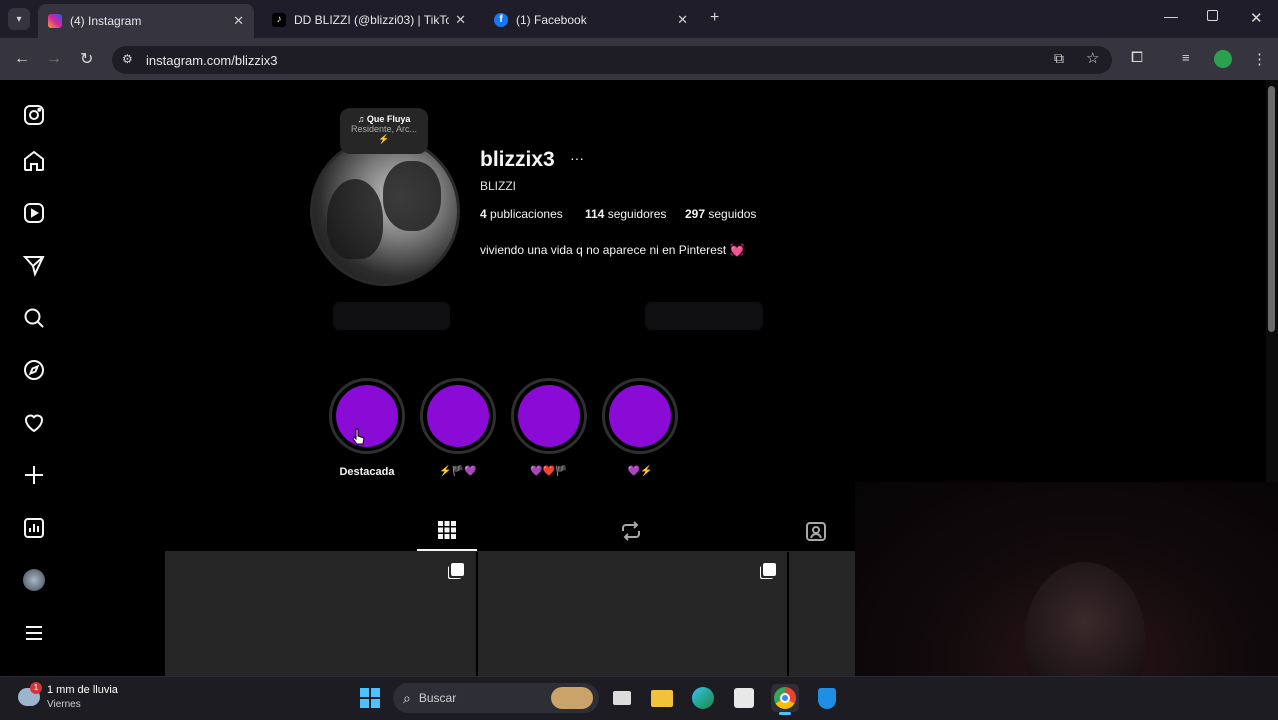 The image size is (1278, 720). I want to click on edge-icon, so click(703, 698).